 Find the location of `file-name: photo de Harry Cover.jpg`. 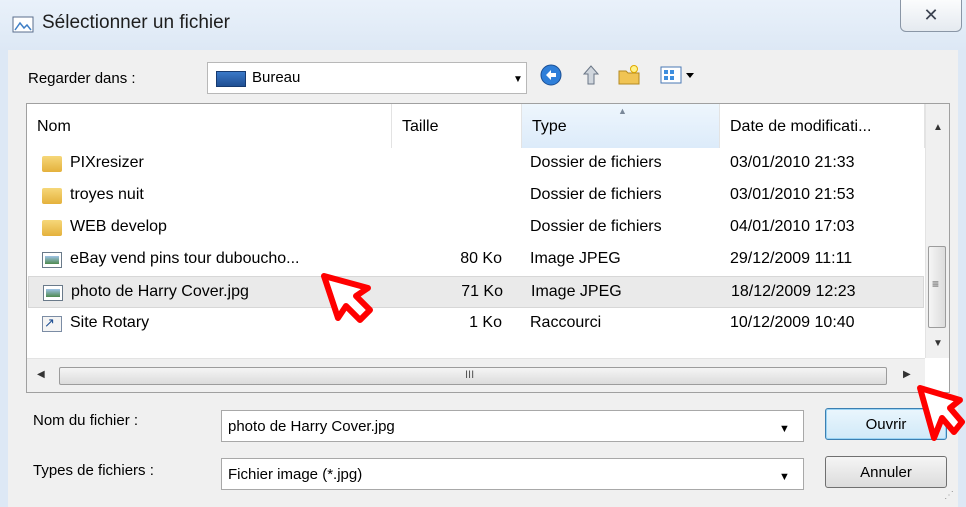

file-name: photo de Harry Cover.jpg is located at coordinates (160, 291).